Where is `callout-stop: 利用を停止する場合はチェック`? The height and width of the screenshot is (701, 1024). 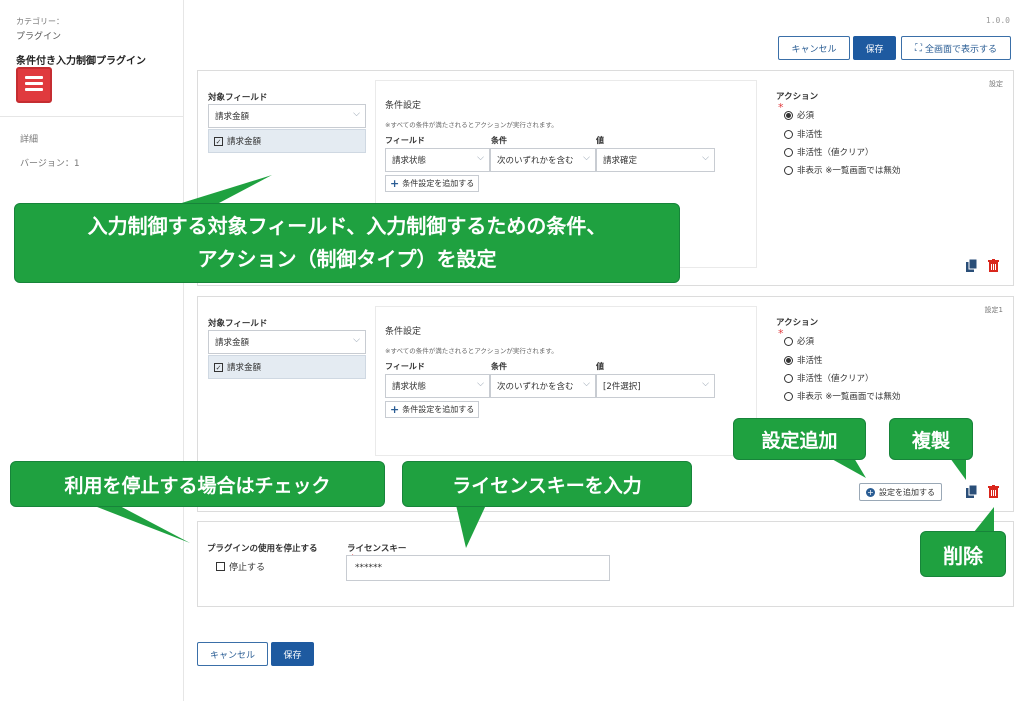
callout-stop: 利用を停止する場合はチェック is located at coordinates (197, 484).